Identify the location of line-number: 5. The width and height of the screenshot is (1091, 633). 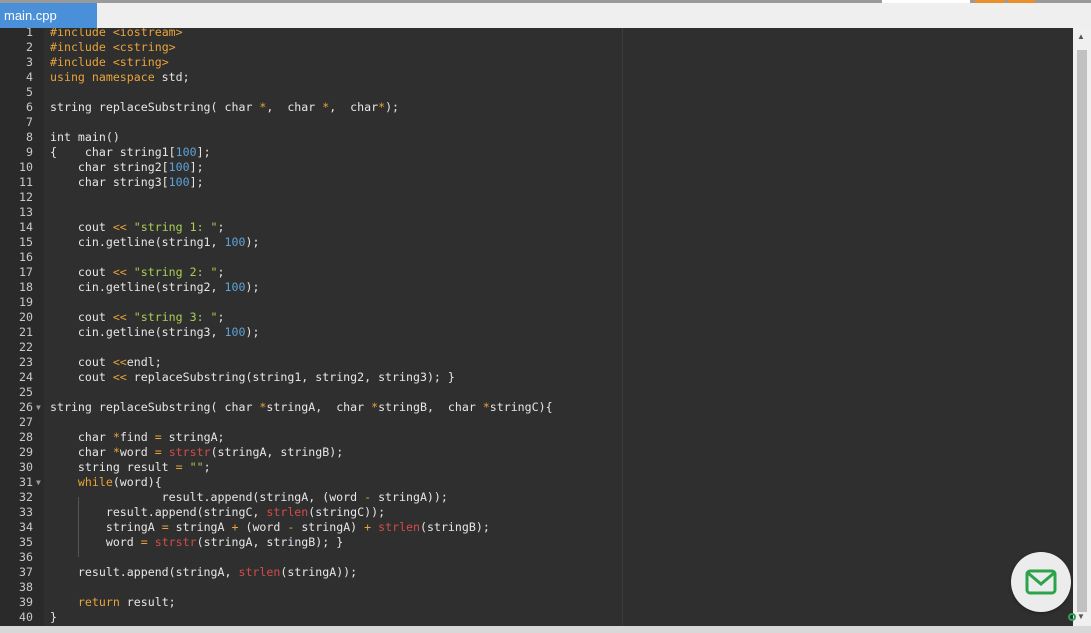
(29, 92).